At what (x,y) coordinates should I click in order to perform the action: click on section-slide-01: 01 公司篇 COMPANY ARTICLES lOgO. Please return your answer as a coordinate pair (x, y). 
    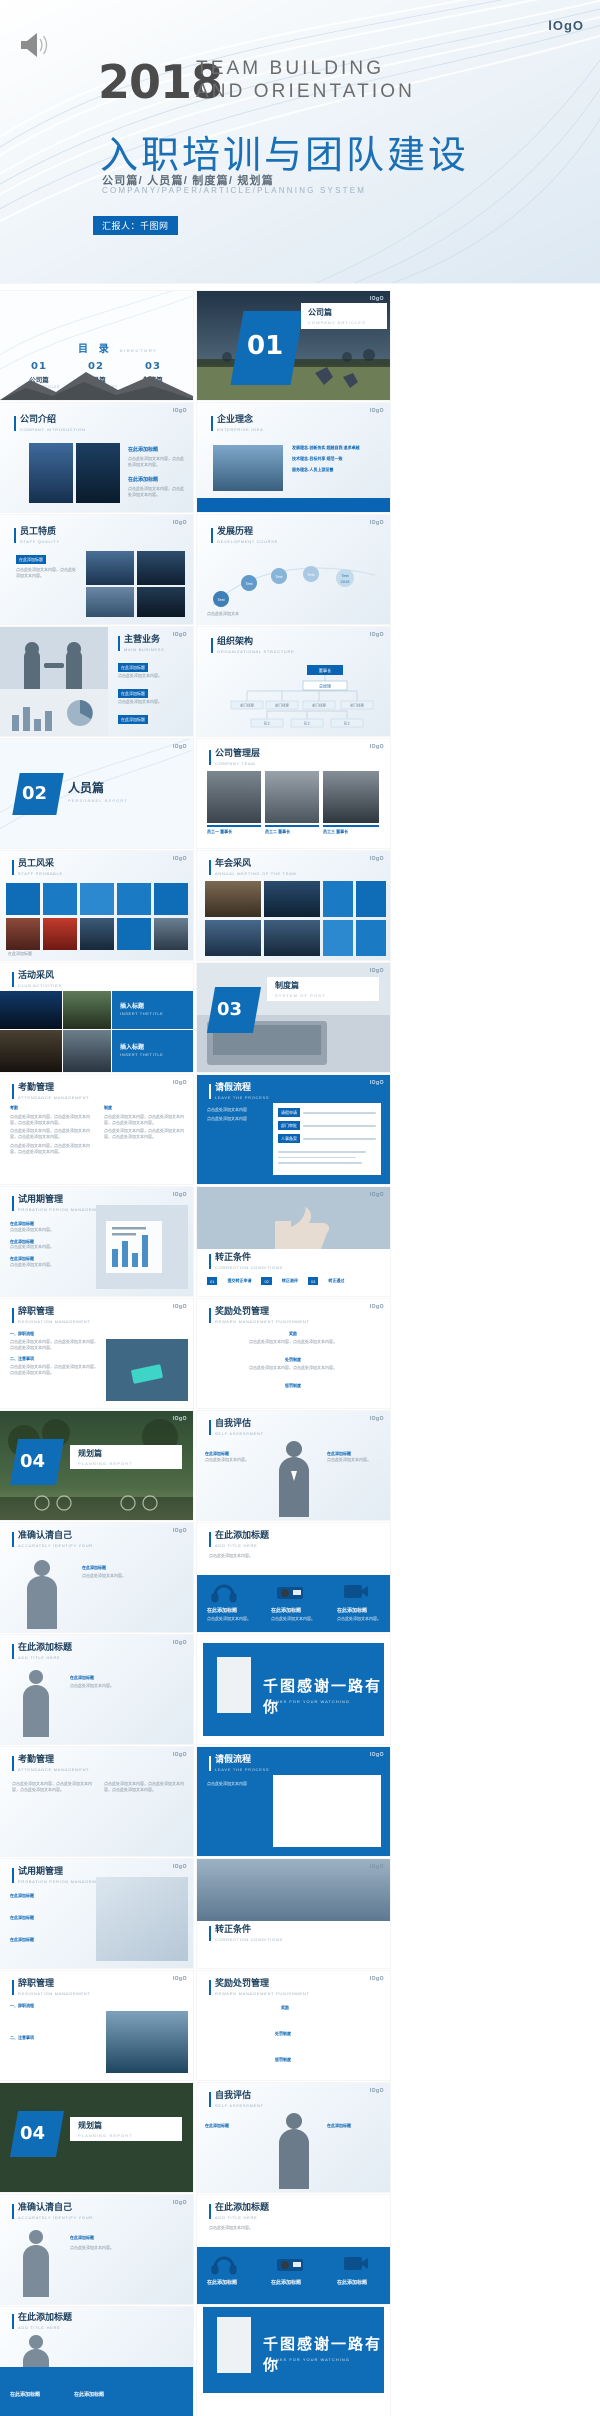
    Looking at the image, I should click on (293, 345).